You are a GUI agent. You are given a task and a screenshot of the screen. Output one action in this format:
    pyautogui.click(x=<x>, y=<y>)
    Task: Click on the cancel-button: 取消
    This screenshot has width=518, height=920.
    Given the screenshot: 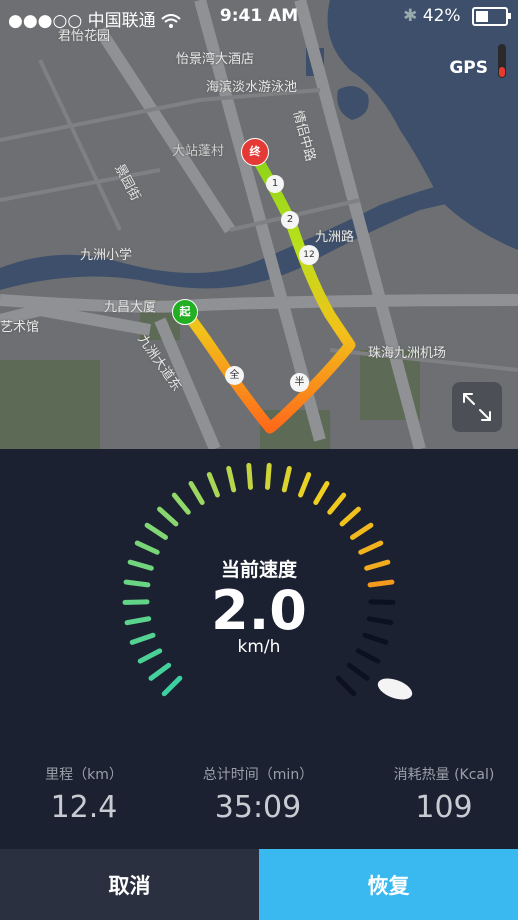 What is the action you would take?
    pyautogui.click(x=129, y=884)
    